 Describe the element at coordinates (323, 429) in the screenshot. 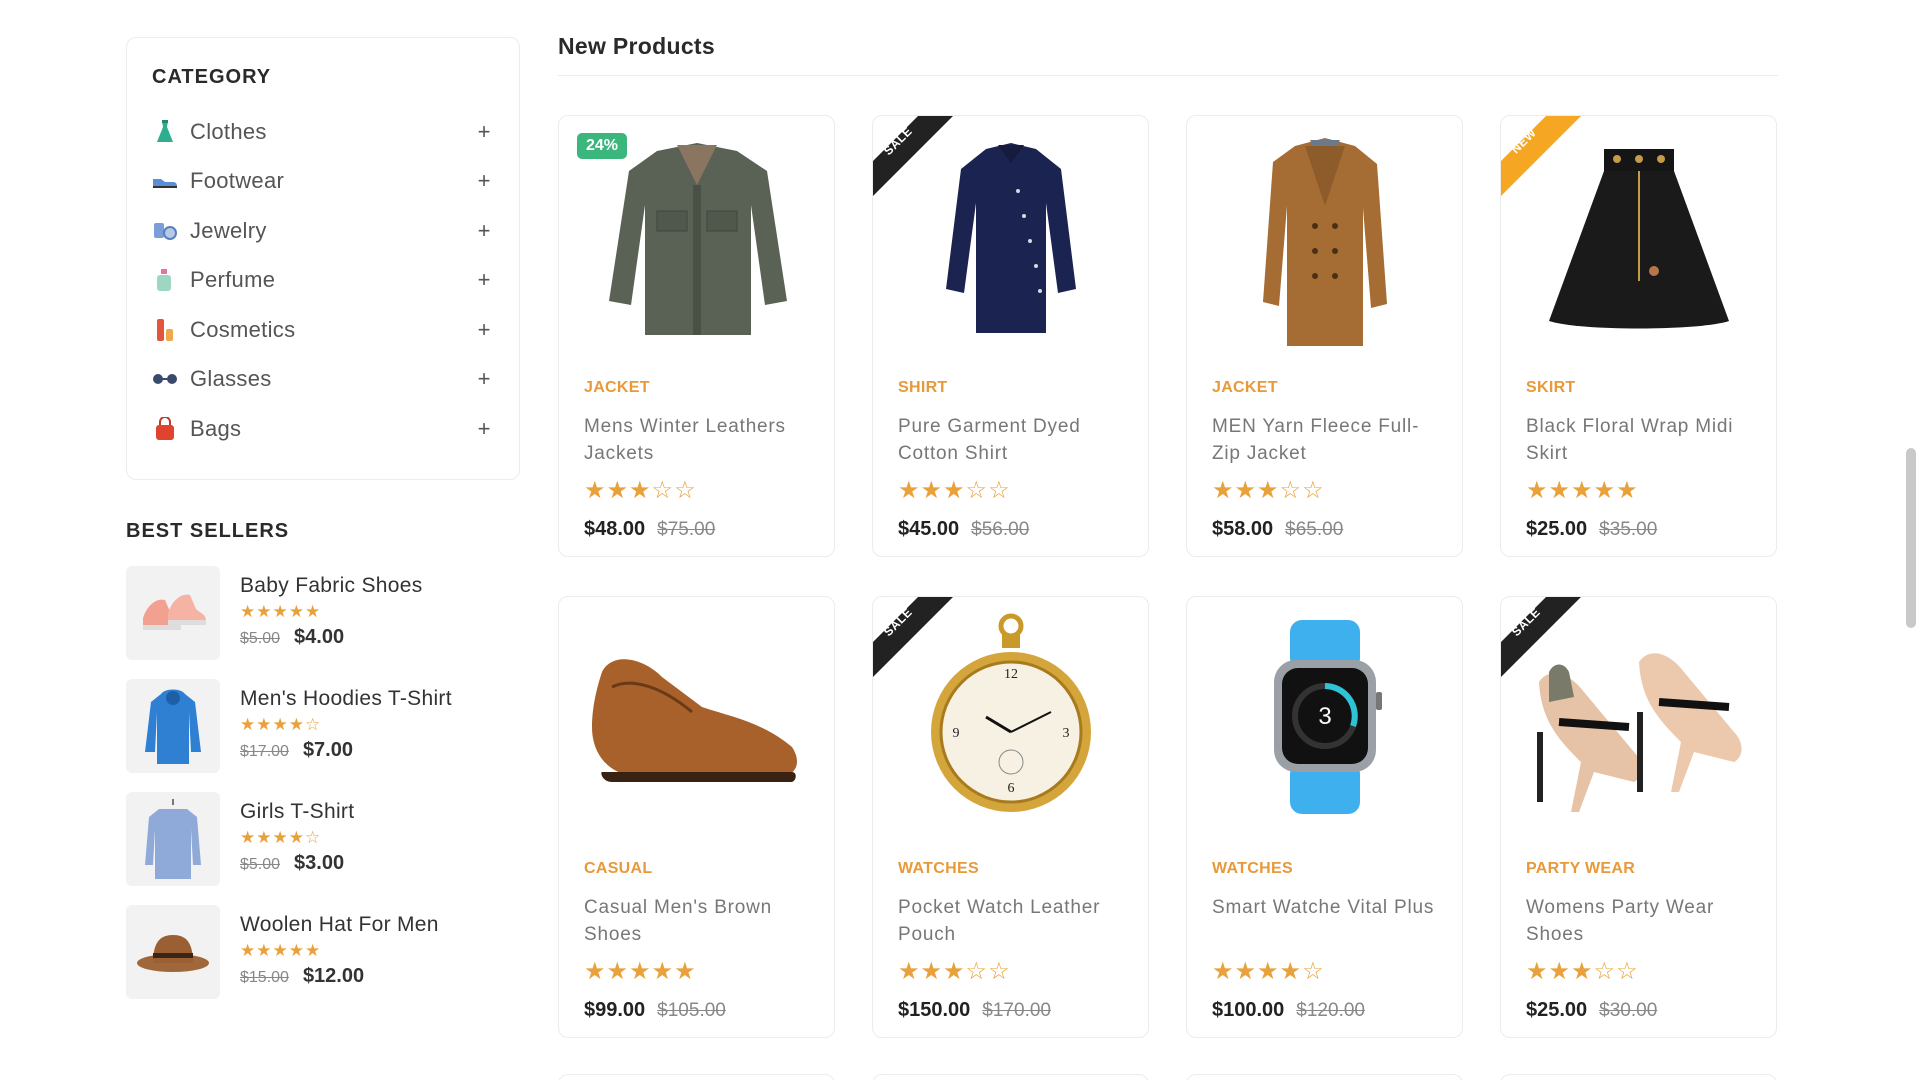

I see `category-item-bags: Bags +` at that location.